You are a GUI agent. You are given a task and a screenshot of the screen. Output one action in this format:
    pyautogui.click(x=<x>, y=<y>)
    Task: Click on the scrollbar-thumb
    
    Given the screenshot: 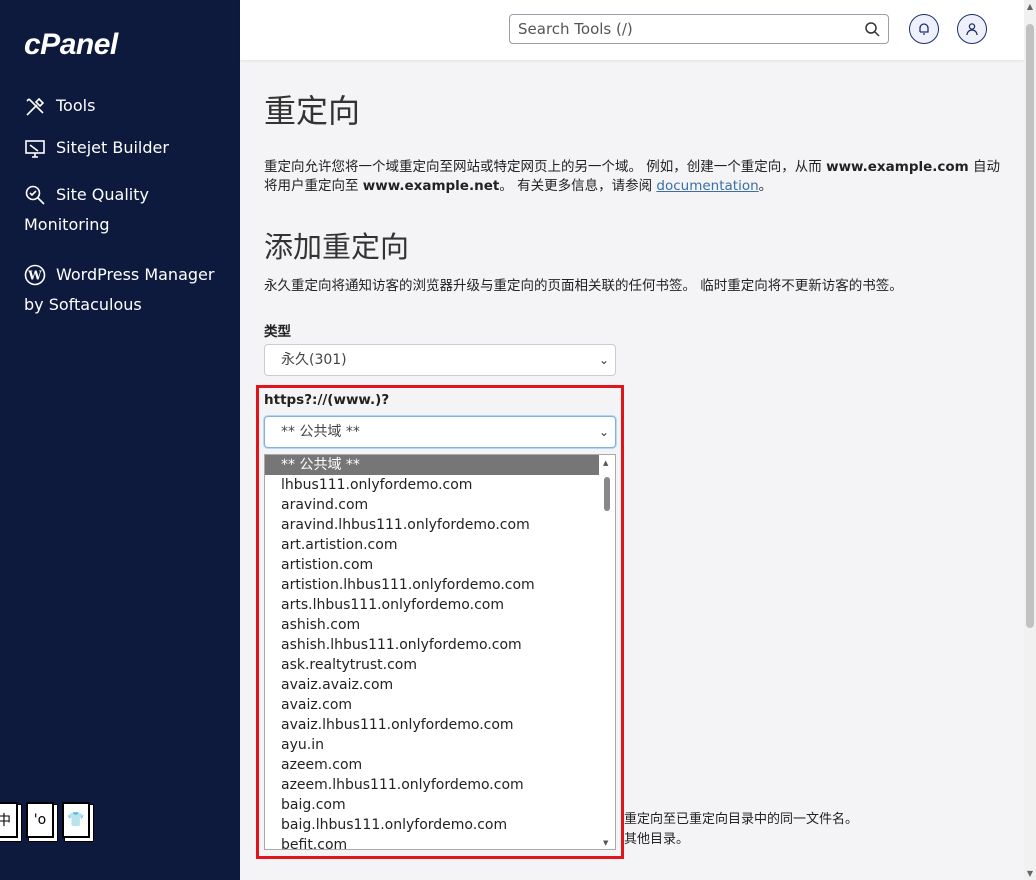 What is the action you would take?
    pyautogui.click(x=1030, y=326)
    